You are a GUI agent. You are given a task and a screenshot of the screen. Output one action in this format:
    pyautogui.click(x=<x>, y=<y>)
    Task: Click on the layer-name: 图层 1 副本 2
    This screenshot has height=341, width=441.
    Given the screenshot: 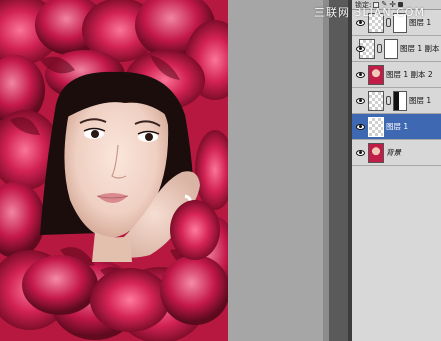 What is the action you would take?
    pyautogui.click(x=409, y=74)
    